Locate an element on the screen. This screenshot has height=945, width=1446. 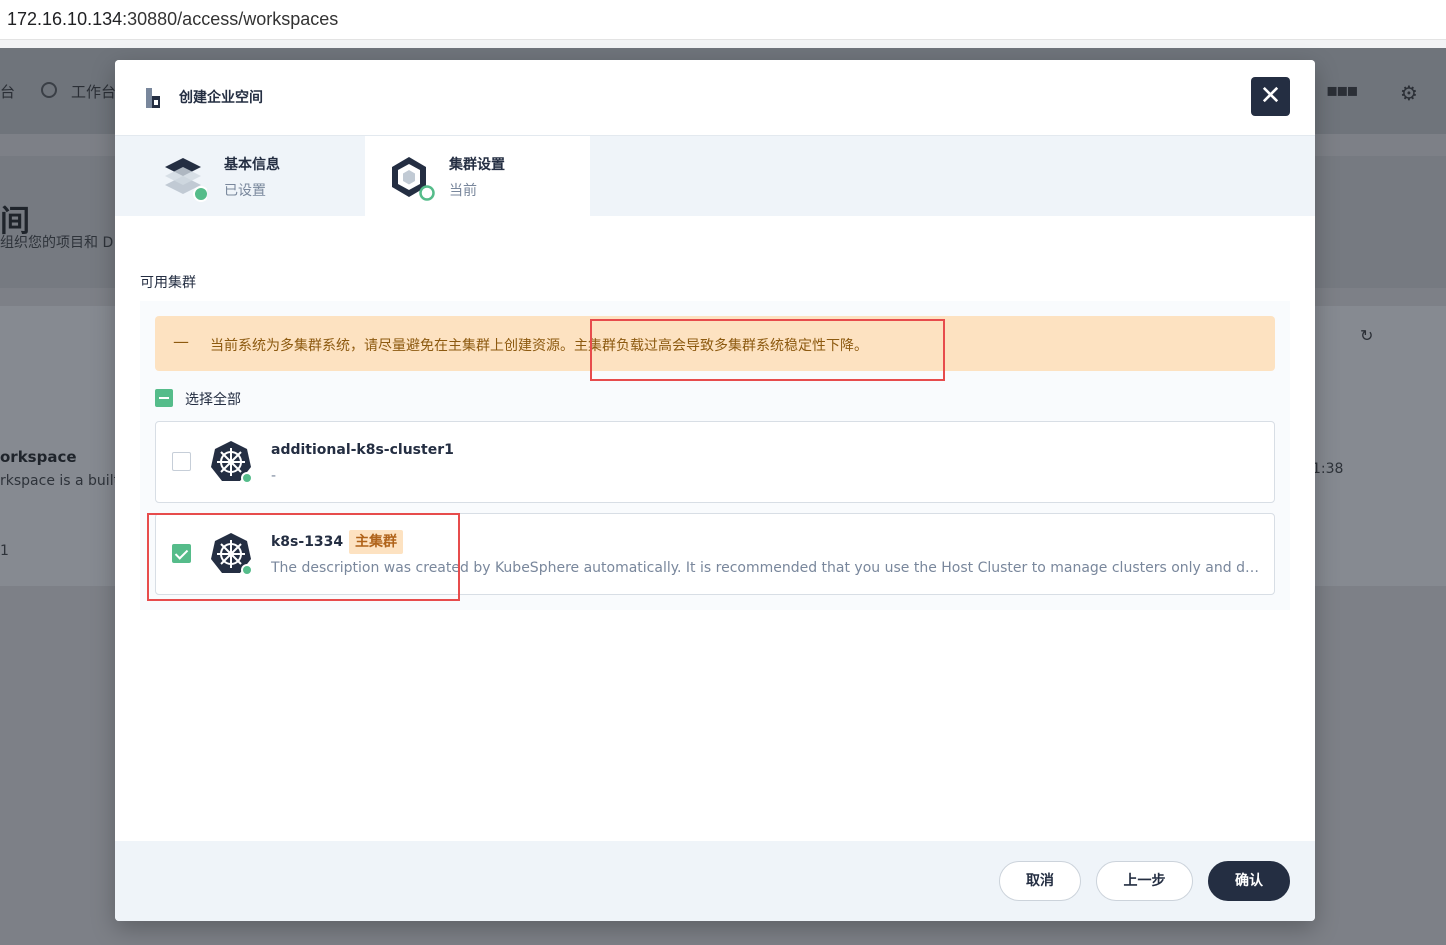
nav-item-workbench: 工作台 is located at coordinates (94, 92).